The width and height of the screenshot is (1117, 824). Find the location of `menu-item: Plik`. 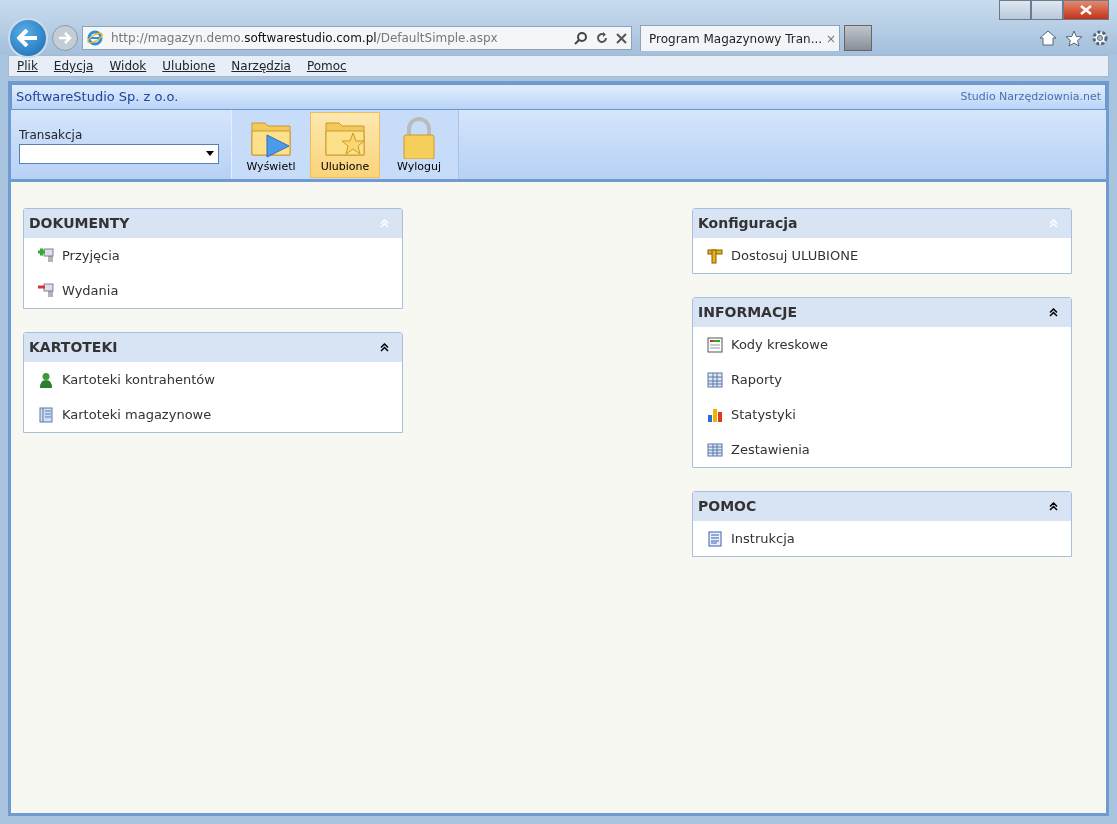

menu-item: Plik is located at coordinates (27, 66).